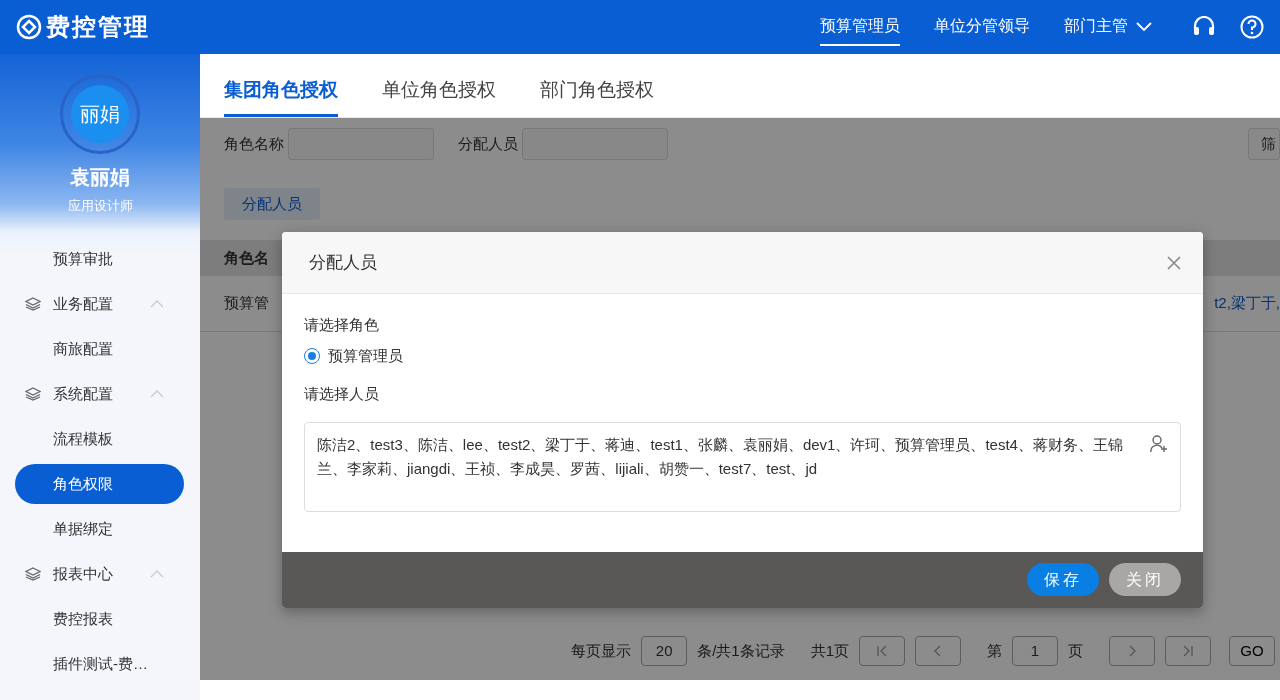 The height and width of the screenshot is (700, 1280). What do you see at coordinates (601, 650) in the screenshot?
I see `pager-label: 每页显示` at bounding box center [601, 650].